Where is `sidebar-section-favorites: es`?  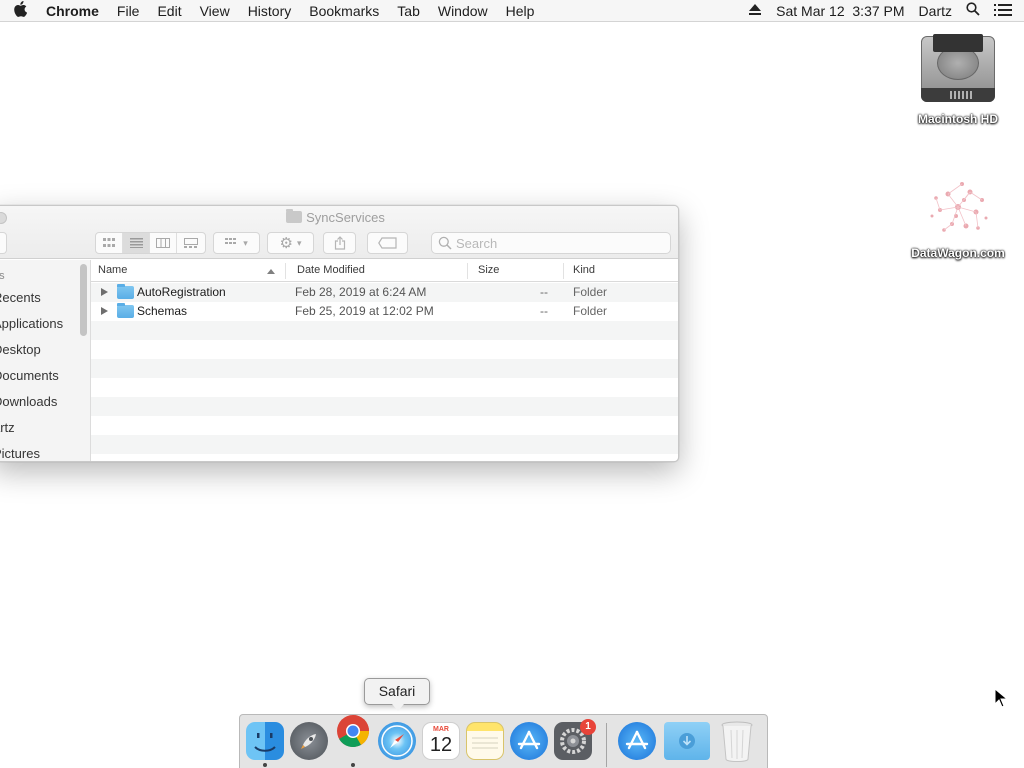
sidebar-section-favorites: es is located at coordinates (2, 276).